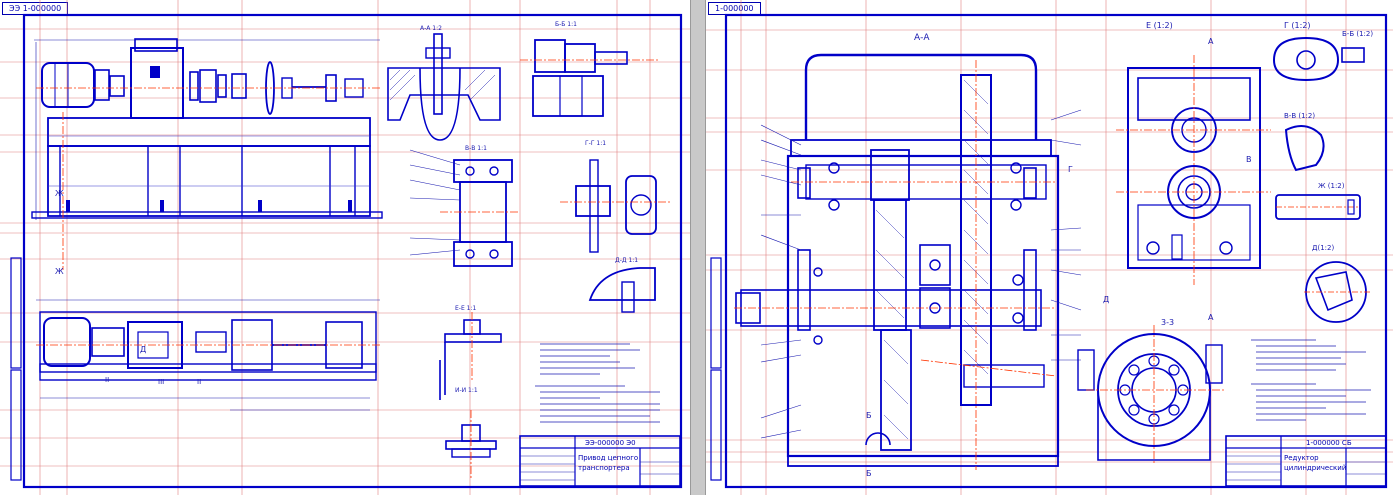 This screenshot has width=1393, height=495. I want to click on title-code-left: ЭЭ-000000 Э0, so click(610, 443).